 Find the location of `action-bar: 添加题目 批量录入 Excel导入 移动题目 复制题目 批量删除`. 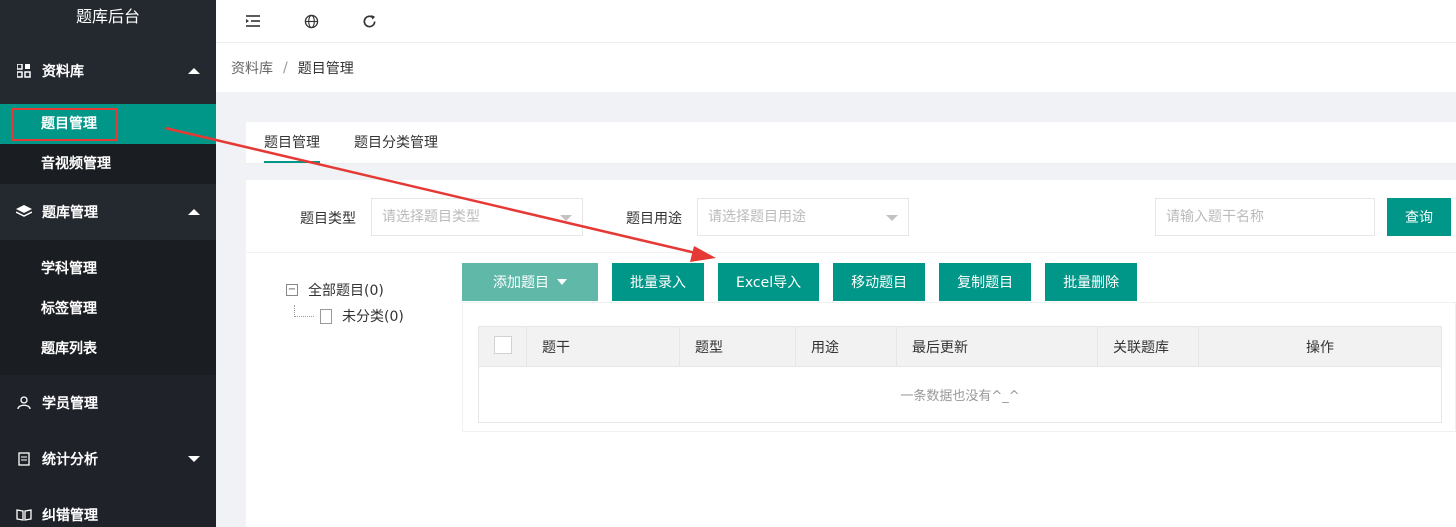

action-bar: 添加题目 批量录入 Excel导入 移动题目 复制题目 批量删除 is located at coordinates (806, 282).